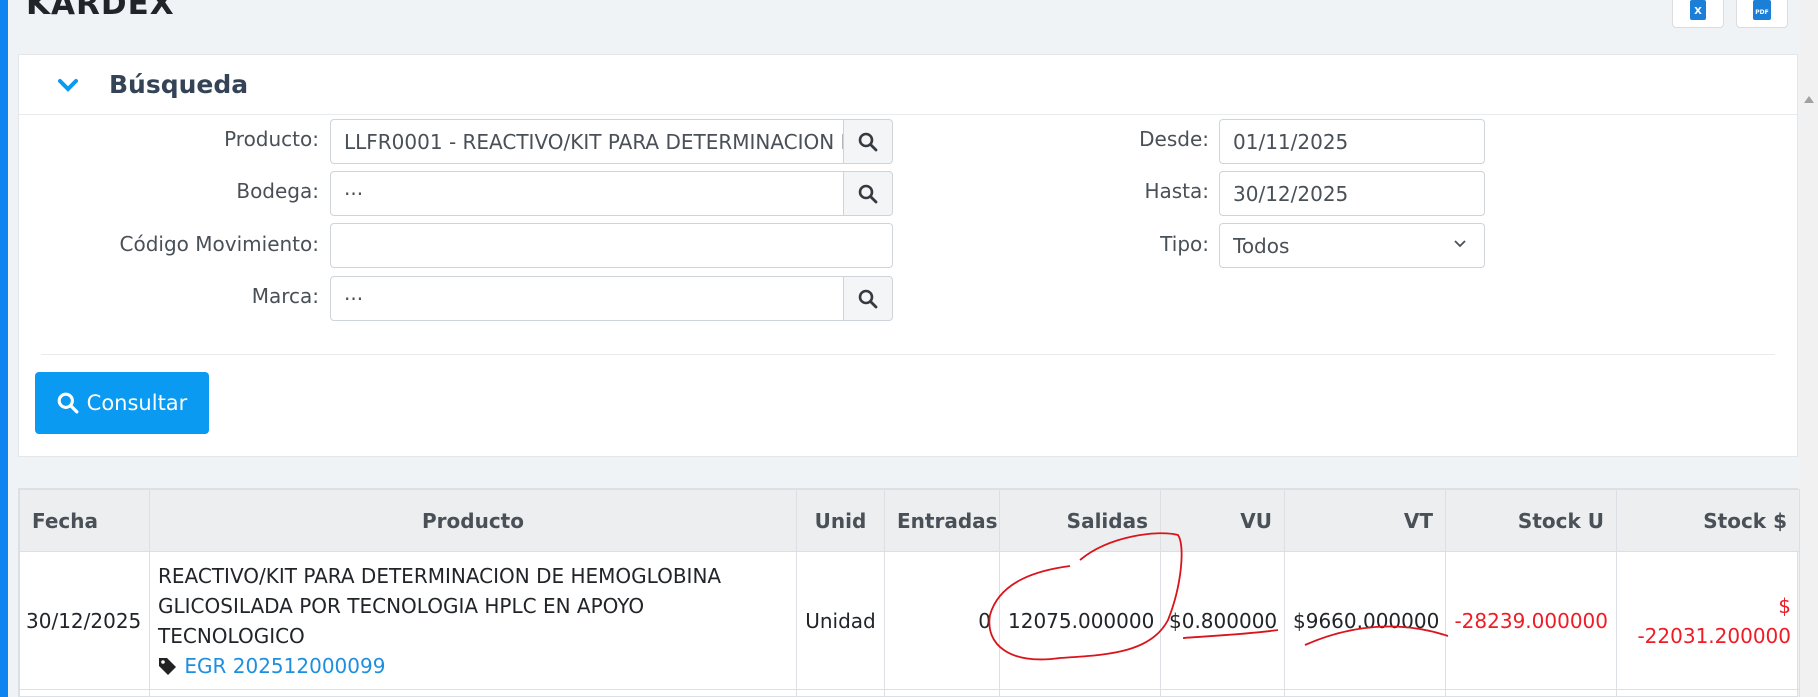  I want to click on search-panel-header: Búsqueda, so click(908, 85).